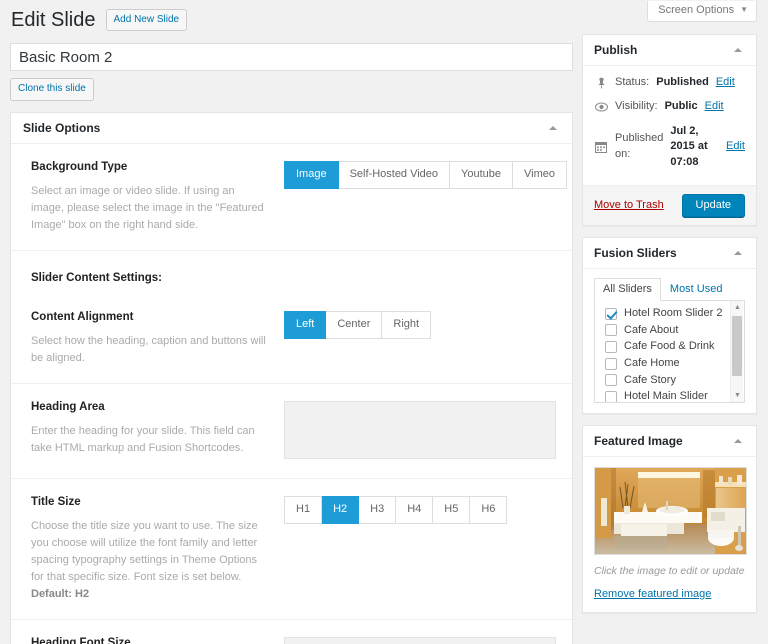 The width and height of the screenshot is (768, 644). I want to click on featured-image-thumbnail, so click(670, 510).